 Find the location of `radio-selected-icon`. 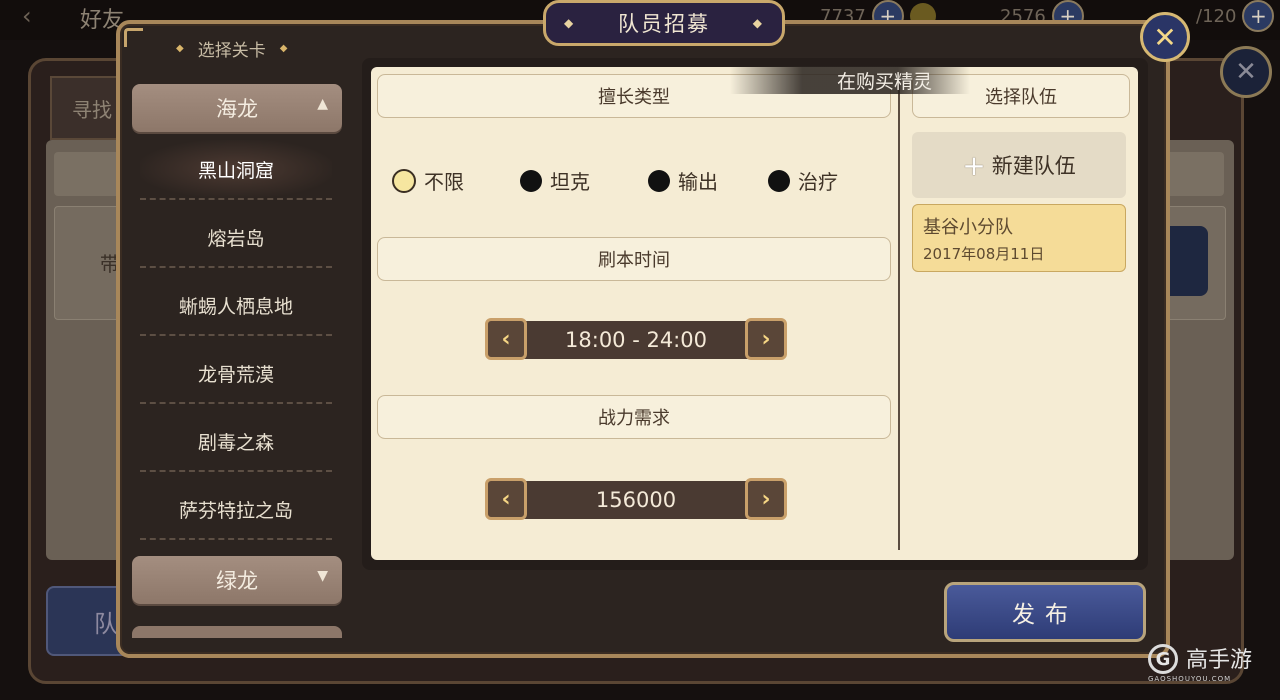

radio-selected-icon is located at coordinates (404, 180).